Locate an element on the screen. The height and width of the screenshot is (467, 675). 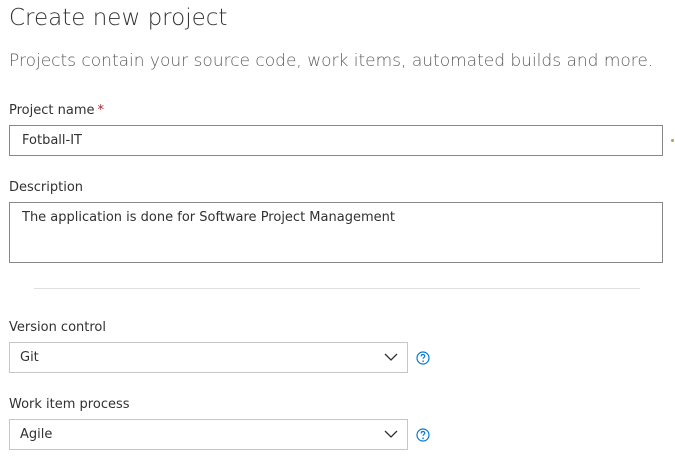
project-name-input: Fotball-IT is located at coordinates (336, 140).